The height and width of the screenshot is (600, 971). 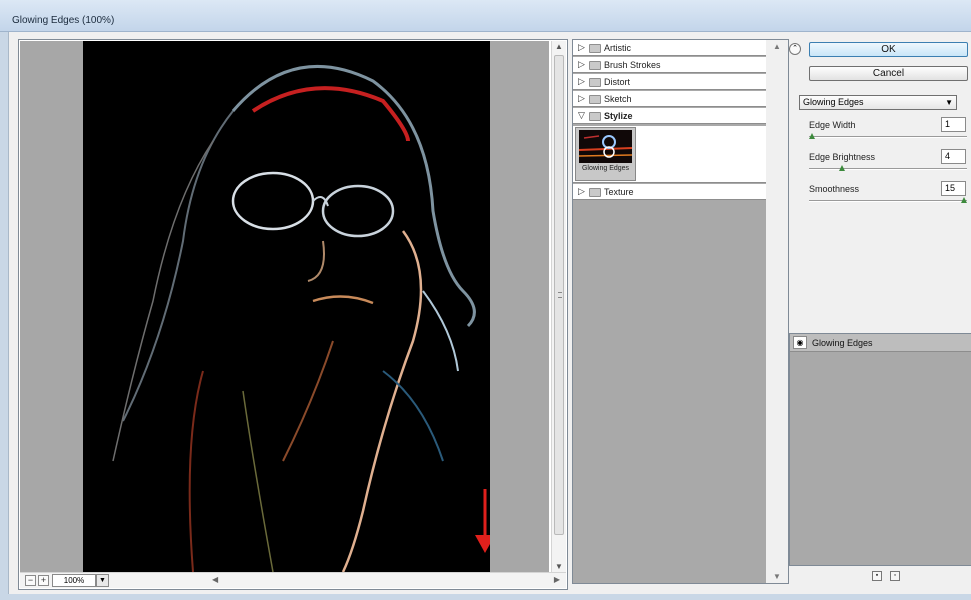 I want to click on preview-zoom-bar: − + 100% ▼ ◀ ▶, so click(x=293, y=580).